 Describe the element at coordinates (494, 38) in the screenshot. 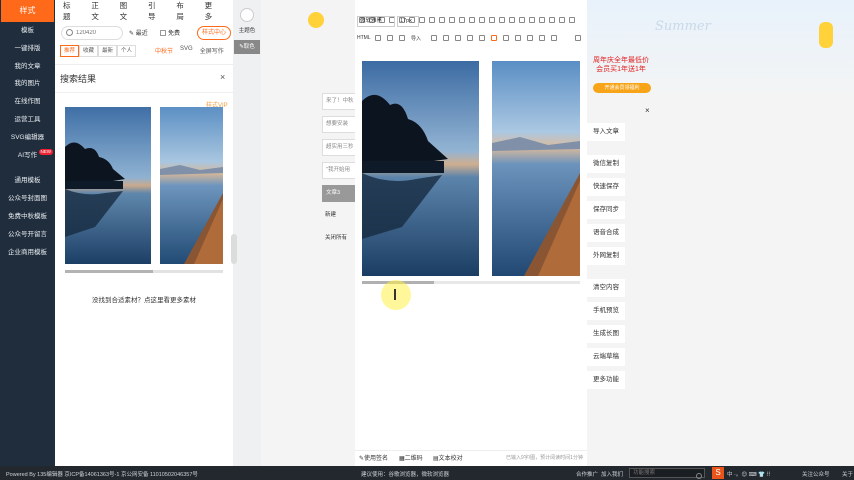

I see `style-brush-icon` at that location.